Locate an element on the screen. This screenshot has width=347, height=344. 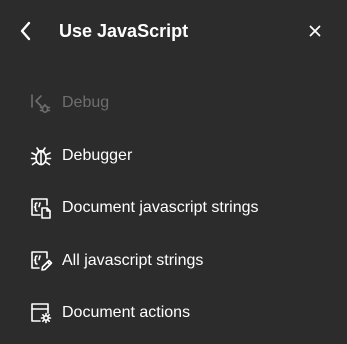
bug-icon is located at coordinates (41, 156).